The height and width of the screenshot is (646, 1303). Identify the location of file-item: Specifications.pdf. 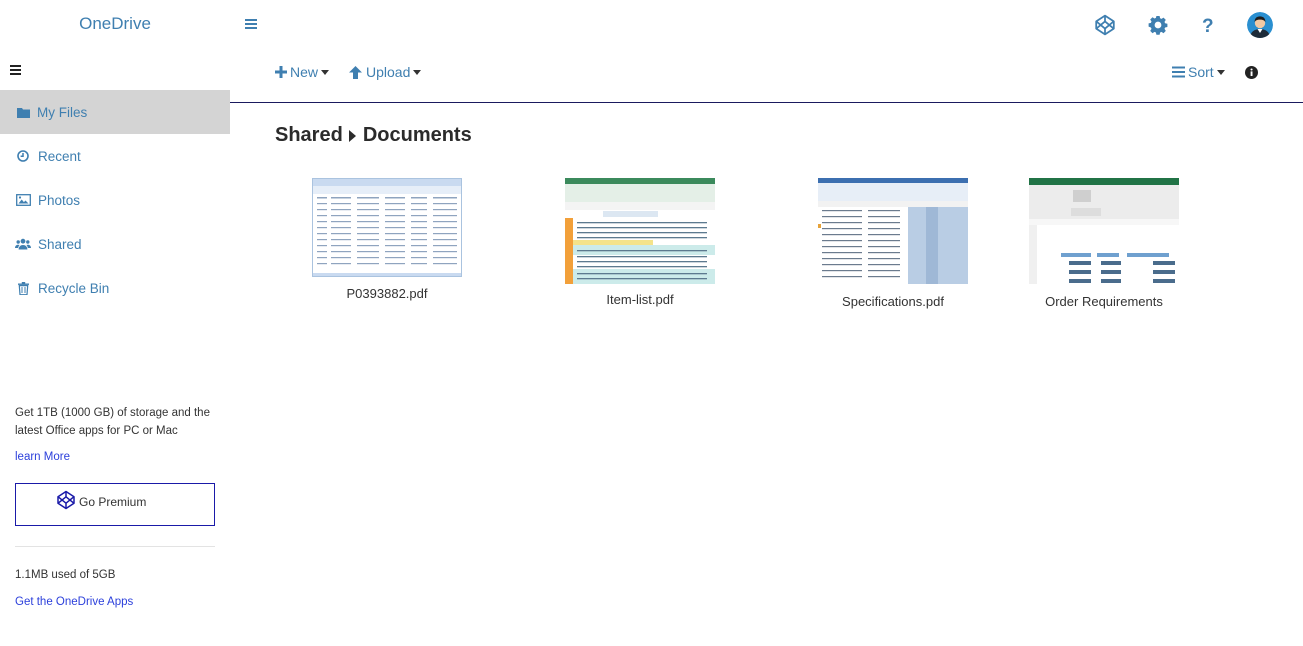
(893, 244).